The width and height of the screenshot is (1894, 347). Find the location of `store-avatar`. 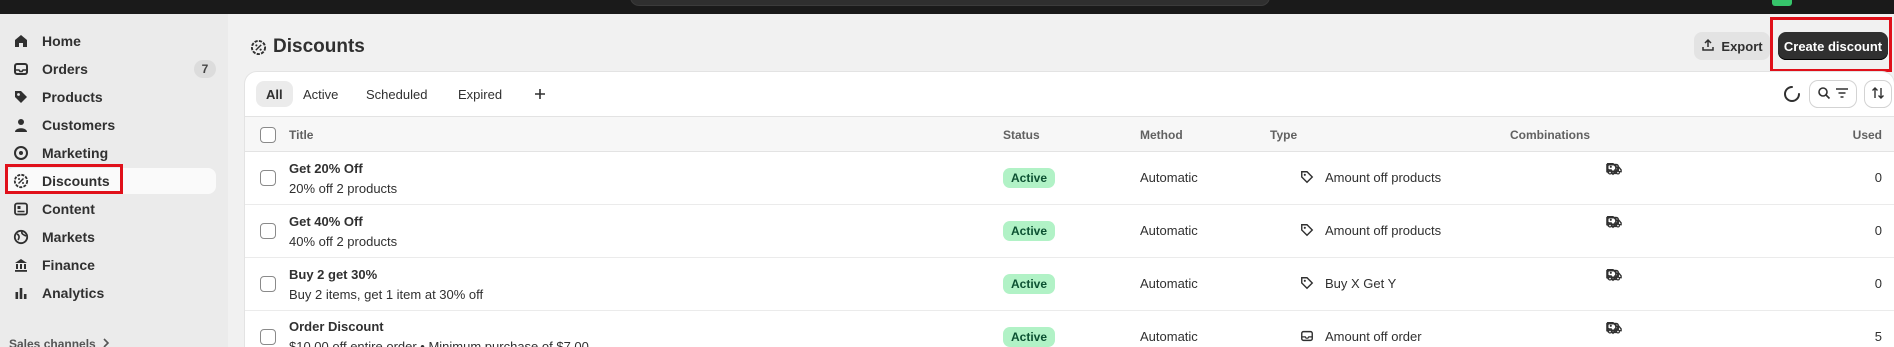

store-avatar is located at coordinates (1782, 3).